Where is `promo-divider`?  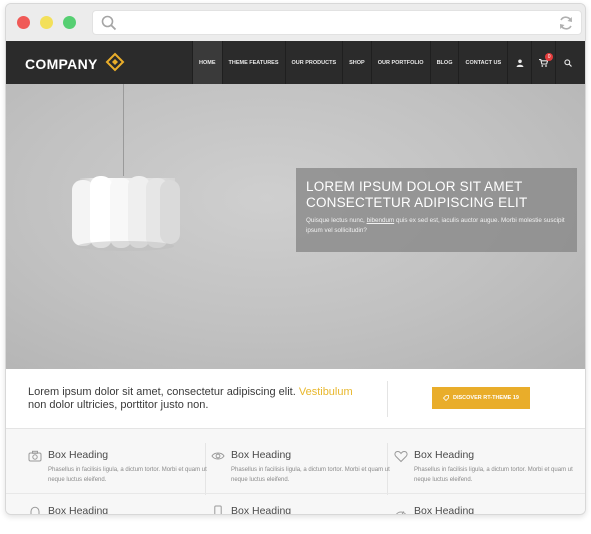 promo-divider is located at coordinates (387, 399).